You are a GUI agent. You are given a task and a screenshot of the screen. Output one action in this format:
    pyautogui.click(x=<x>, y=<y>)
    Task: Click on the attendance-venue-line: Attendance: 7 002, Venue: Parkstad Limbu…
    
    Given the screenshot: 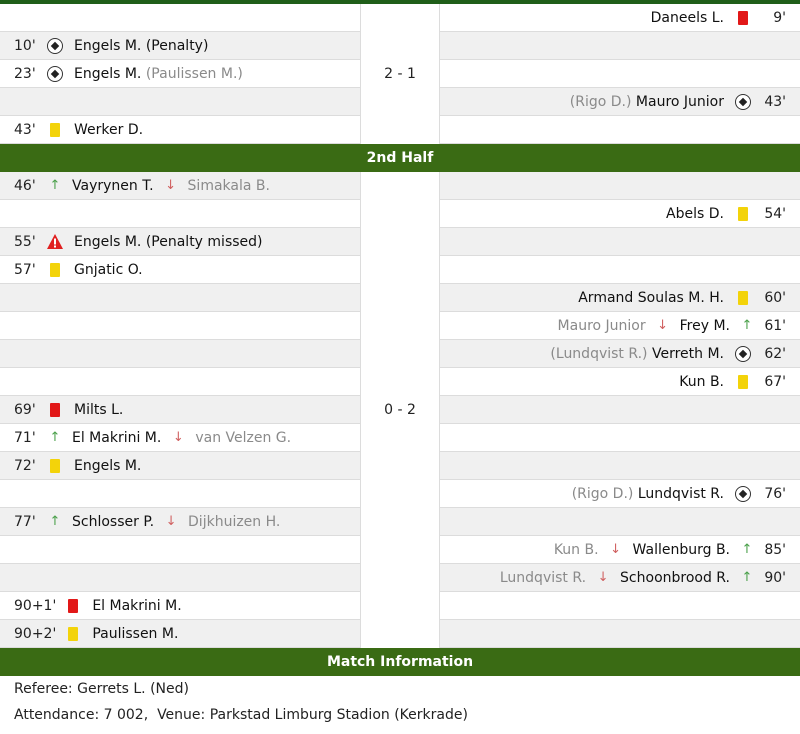 What is the action you would take?
    pyautogui.click(x=400, y=715)
    